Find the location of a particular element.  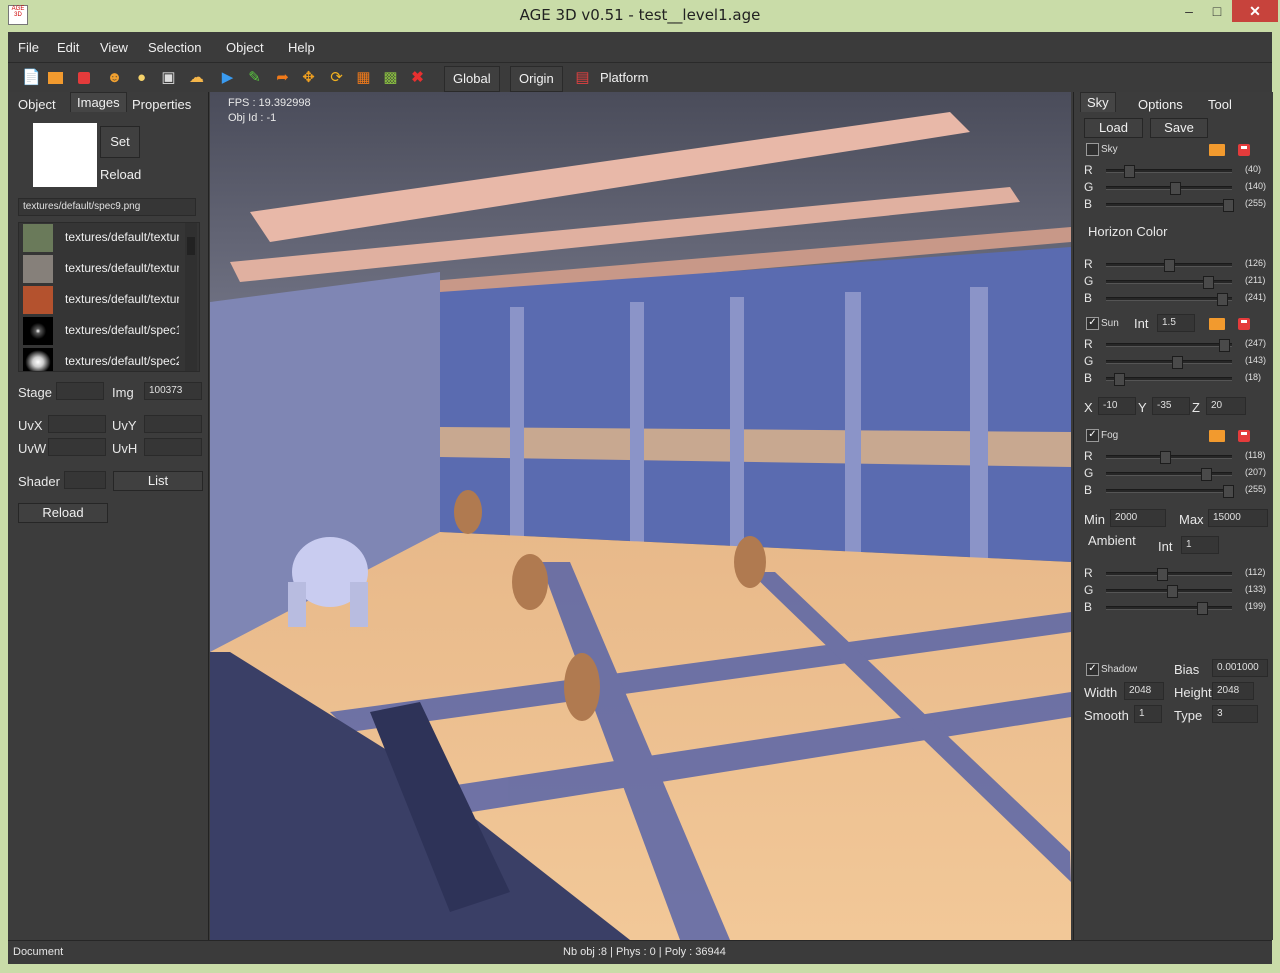

menu-file: File is located at coordinates (28, 47).